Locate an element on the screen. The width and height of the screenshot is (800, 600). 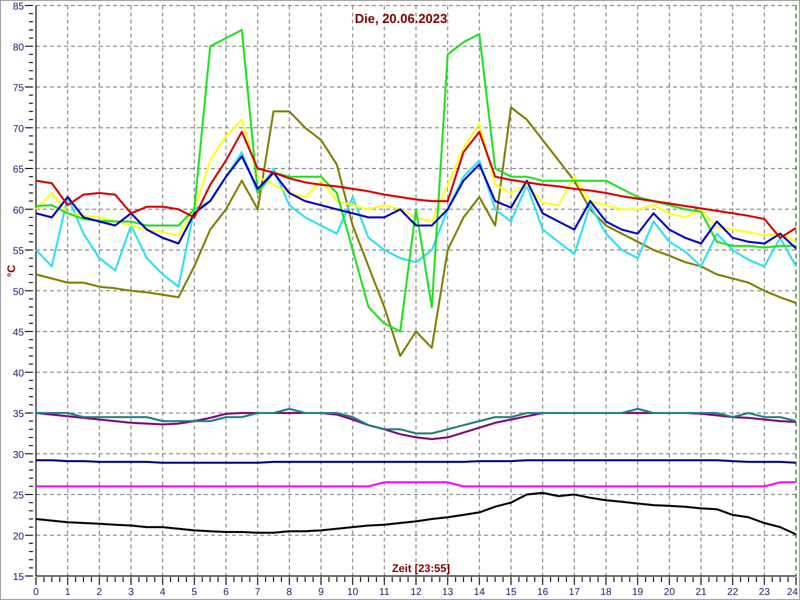
axis-tick-label: 18 is located at coordinates (606, 592).